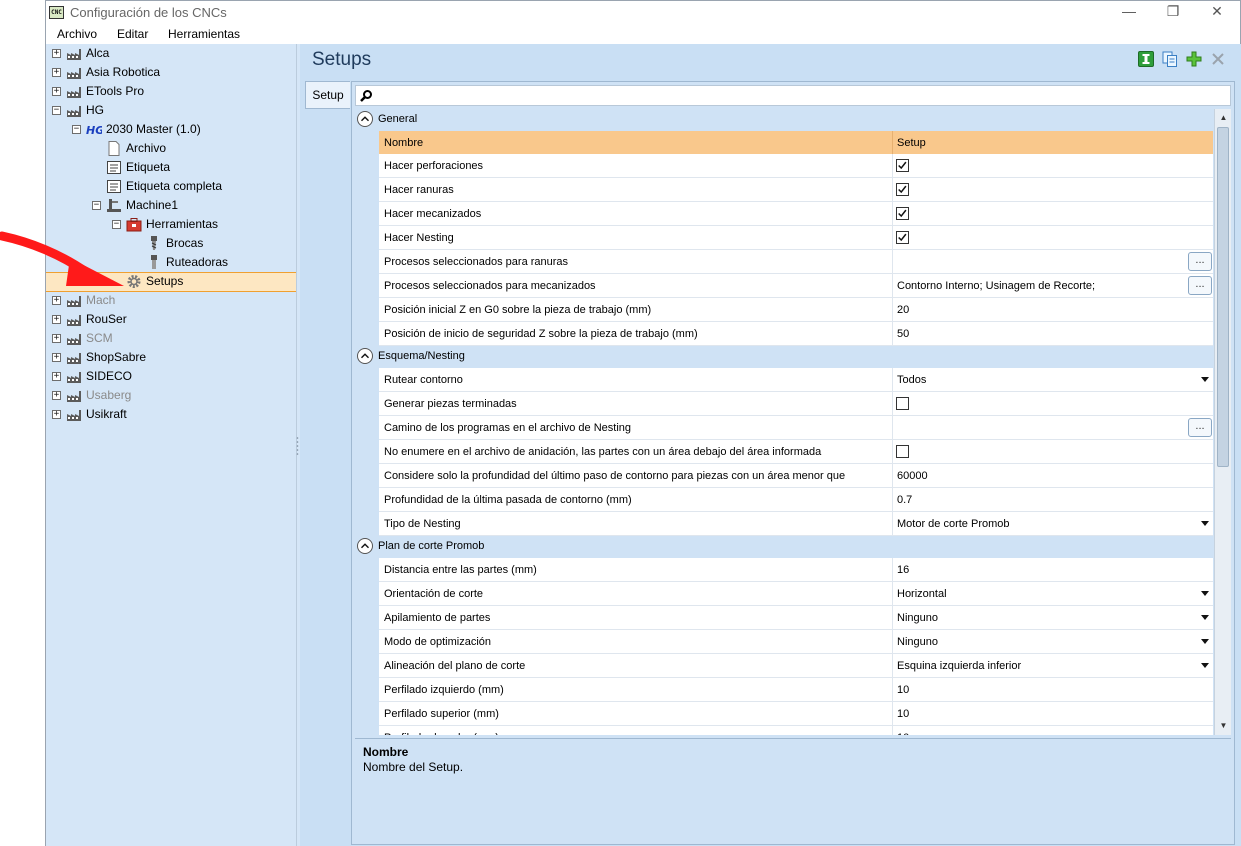  Describe the element at coordinates (903, 570) in the screenshot. I see `property-value: 16` at that location.